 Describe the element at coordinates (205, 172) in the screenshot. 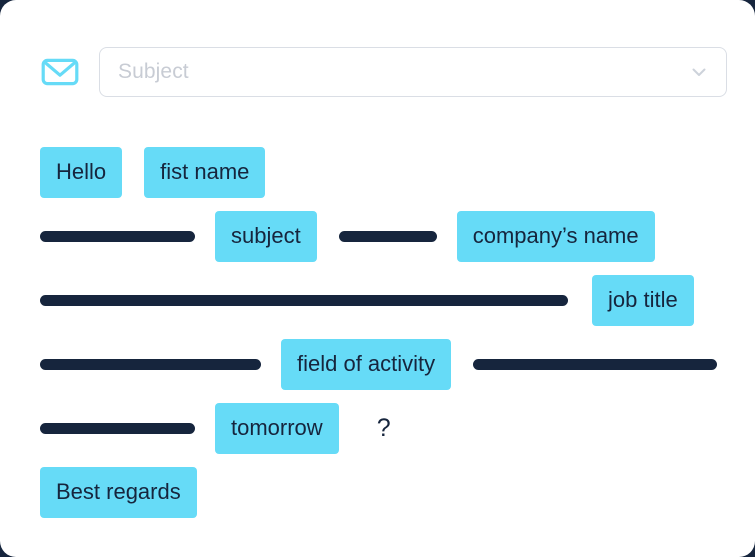

I see `highlight-chip: fist name` at that location.